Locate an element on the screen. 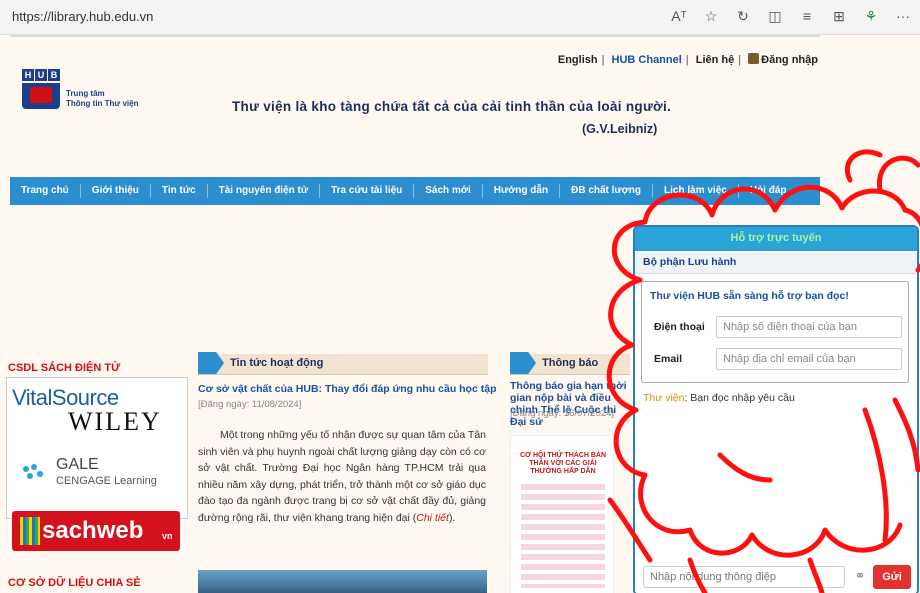 The height and width of the screenshot is (593, 920). news-body-end: ). is located at coordinates (452, 517).